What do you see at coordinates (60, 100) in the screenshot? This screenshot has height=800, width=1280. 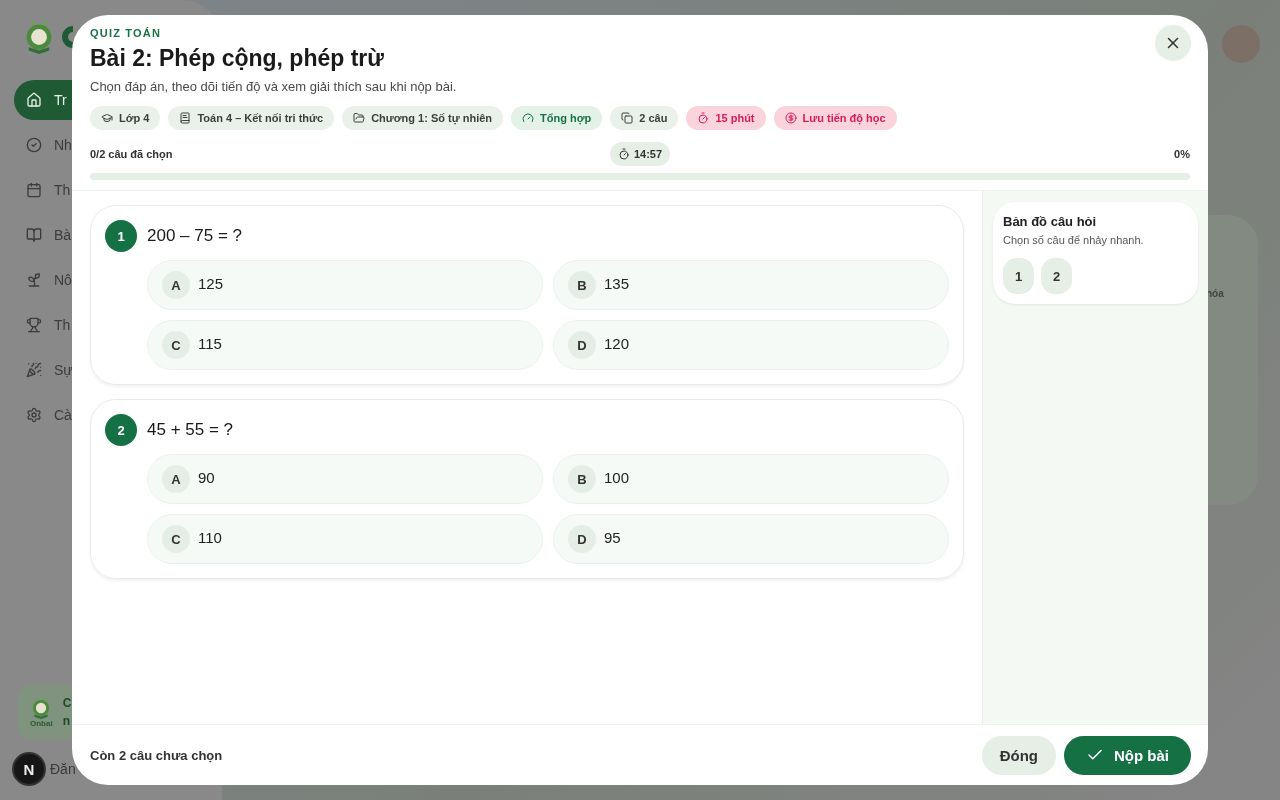 I see `nav-label: Tr` at bounding box center [60, 100].